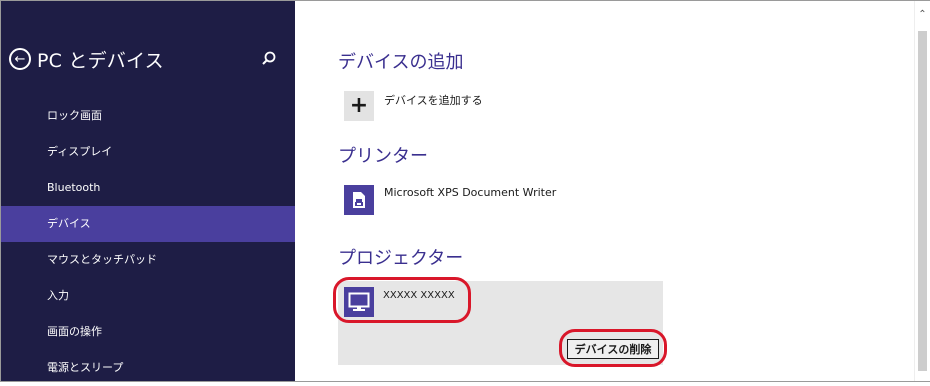 The image size is (930, 386). I want to click on back-arrow-icon: ←, so click(20, 59).